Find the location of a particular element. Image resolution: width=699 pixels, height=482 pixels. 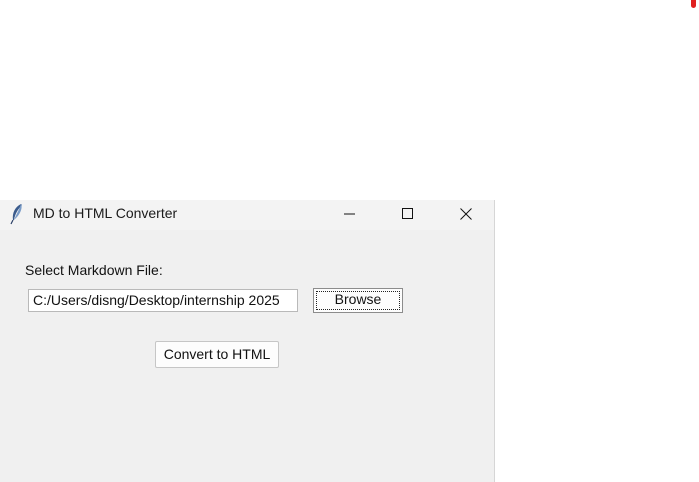

close-icon is located at coordinates (466, 214).